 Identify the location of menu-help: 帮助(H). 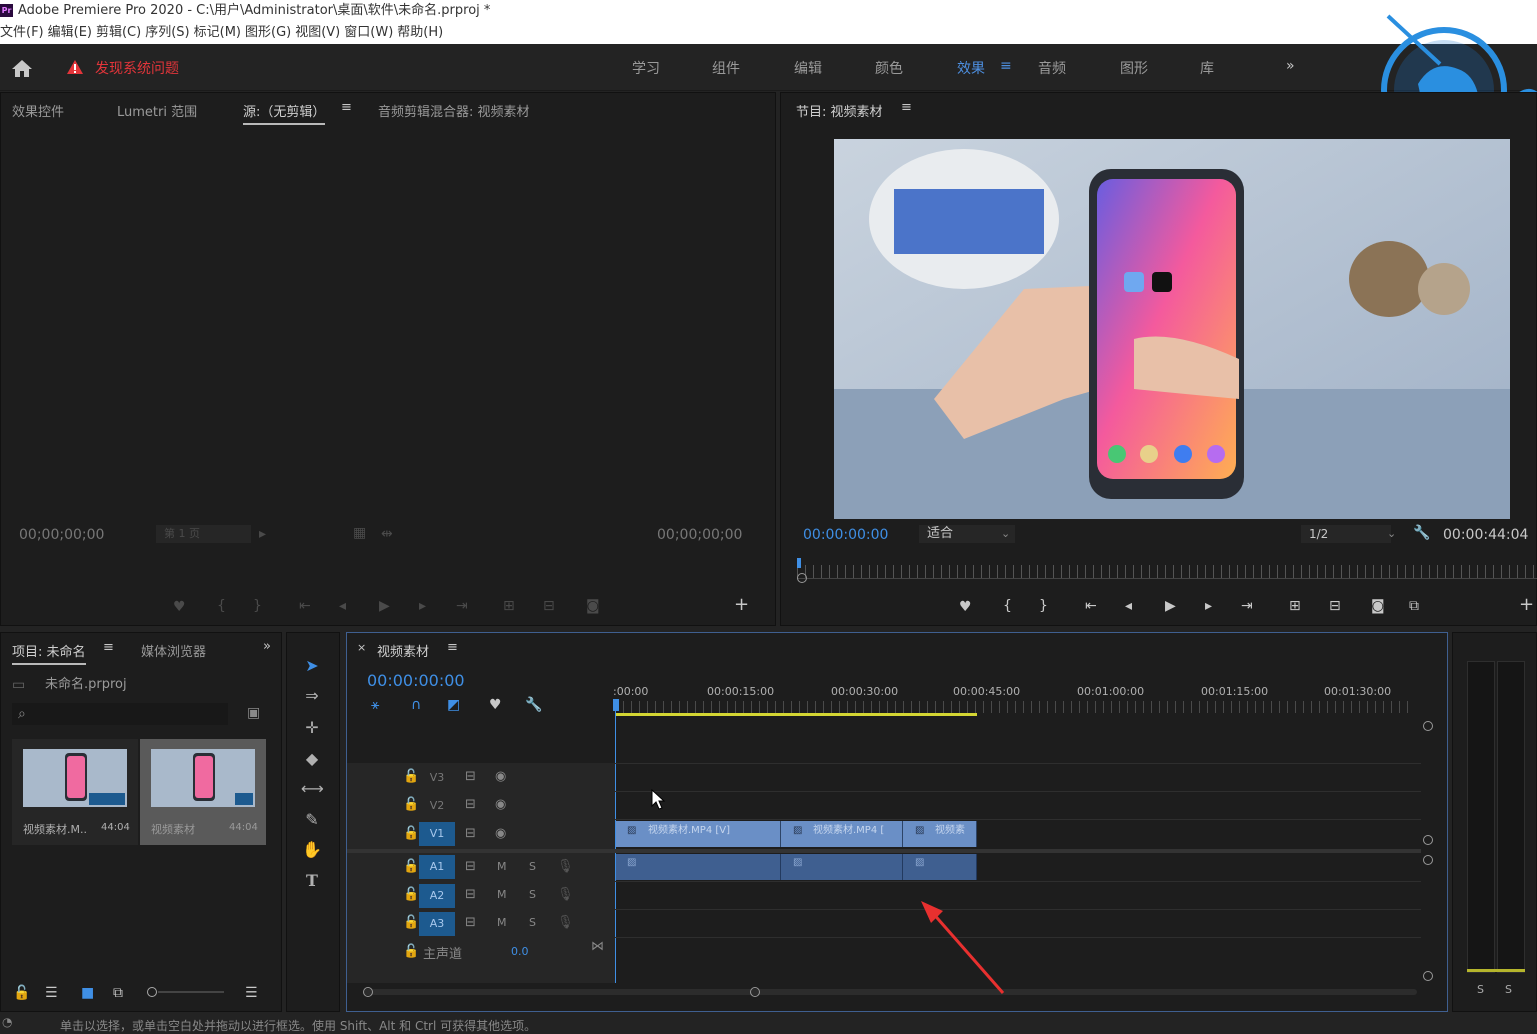
(422, 33).